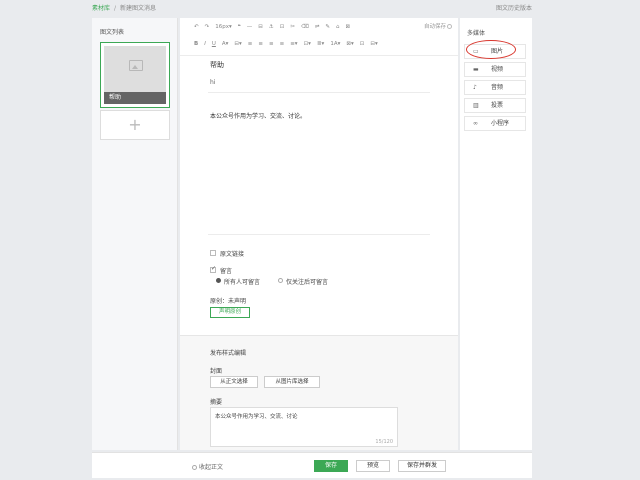 This screenshot has height=480, width=640. I want to click on preview-button: 预览, so click(373, 466).